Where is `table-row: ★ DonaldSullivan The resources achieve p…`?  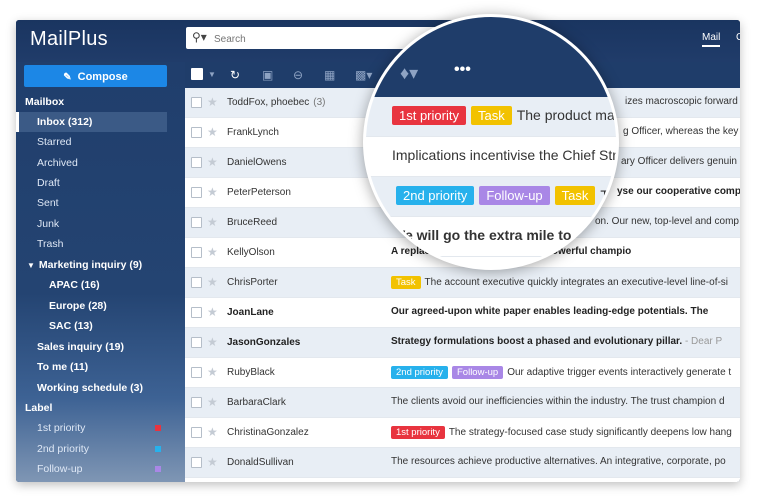 table-row: ★ DonaldSullivan The resources achieve p… is located at coordinates (462, 463).